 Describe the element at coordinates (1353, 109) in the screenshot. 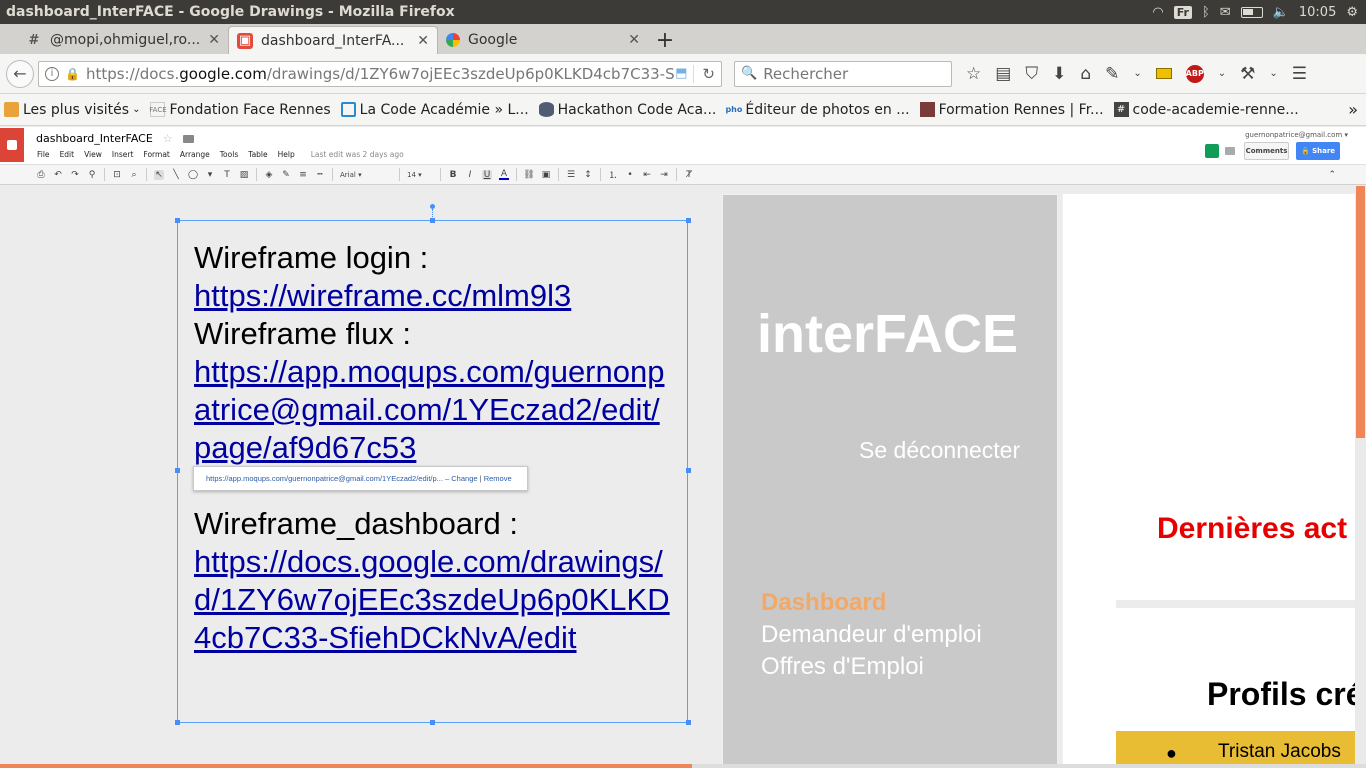

I see `more-bookmarks-icon: »` at that location.